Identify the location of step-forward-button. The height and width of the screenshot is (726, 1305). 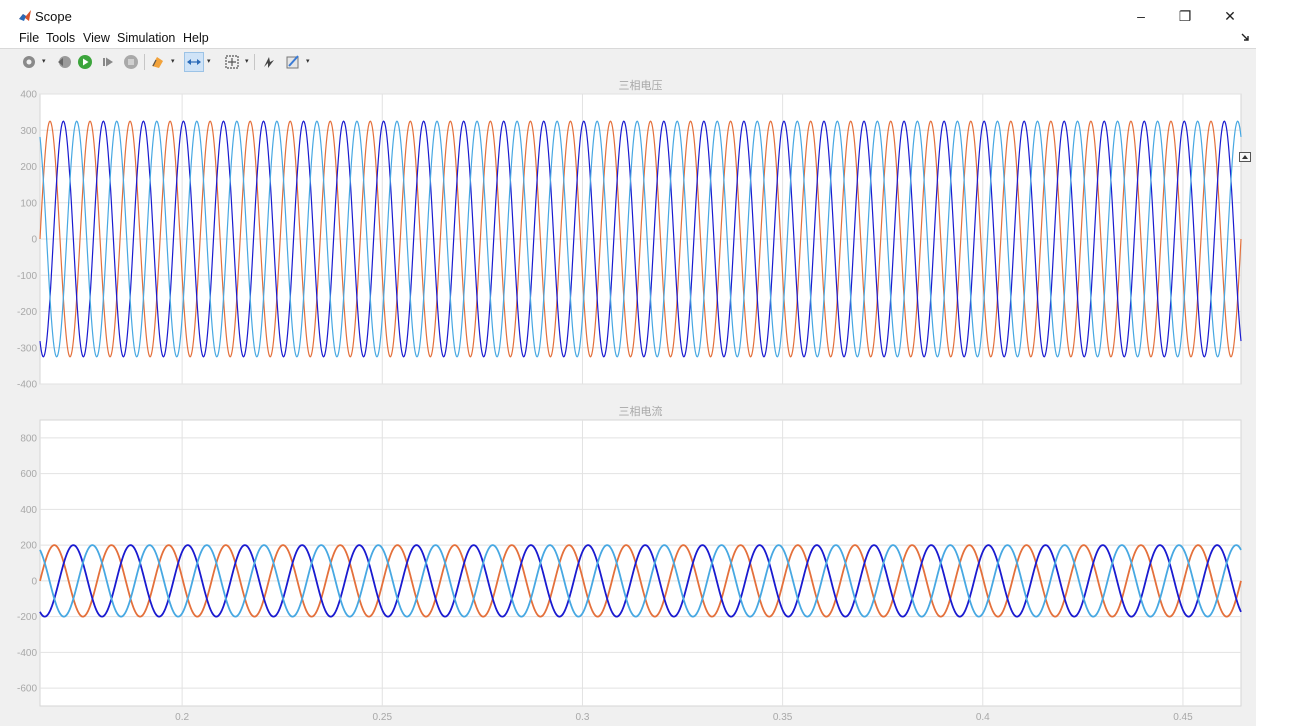
(108, 62).